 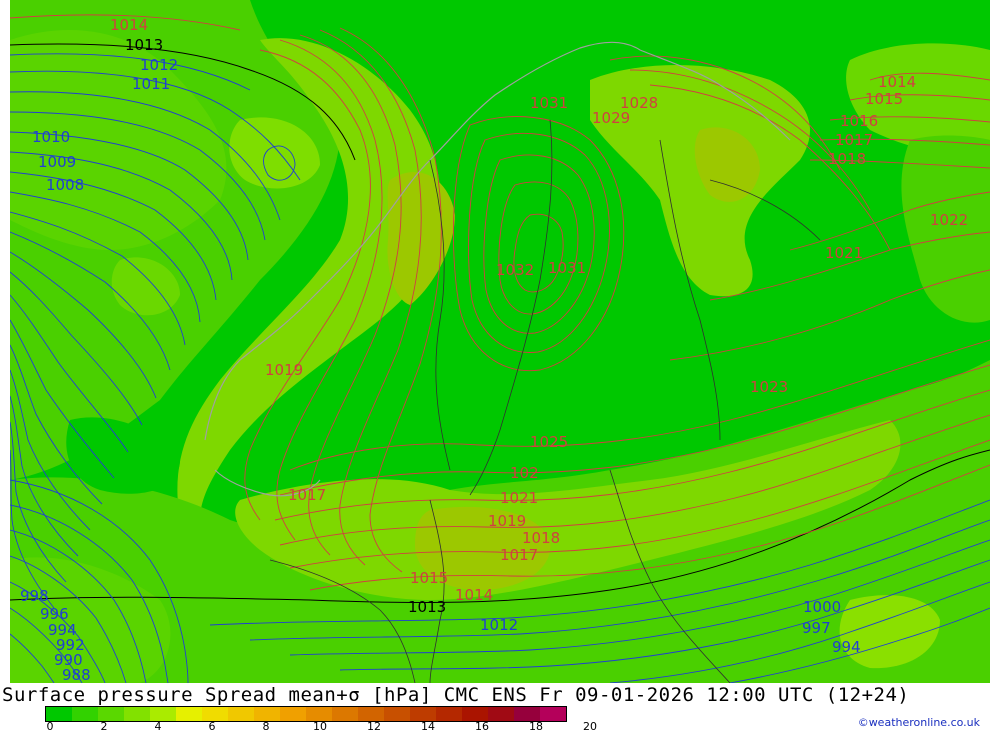 What do you see at coordinates (104, 726) in the screenshot?
I see `colorbar-tick-label: 2` at bounding box center [104, 726].